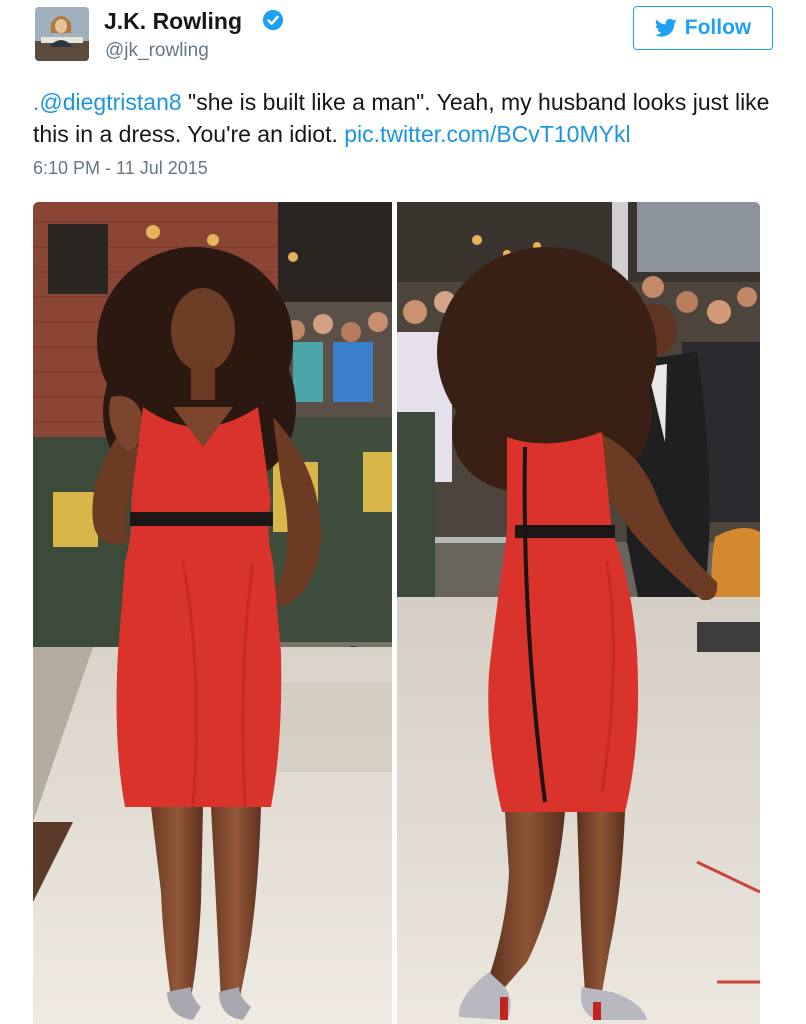 Image resolution: width=806 pixels, height=1024 pixels. I want to click on twitter-bird-icon, so click(665, 27).